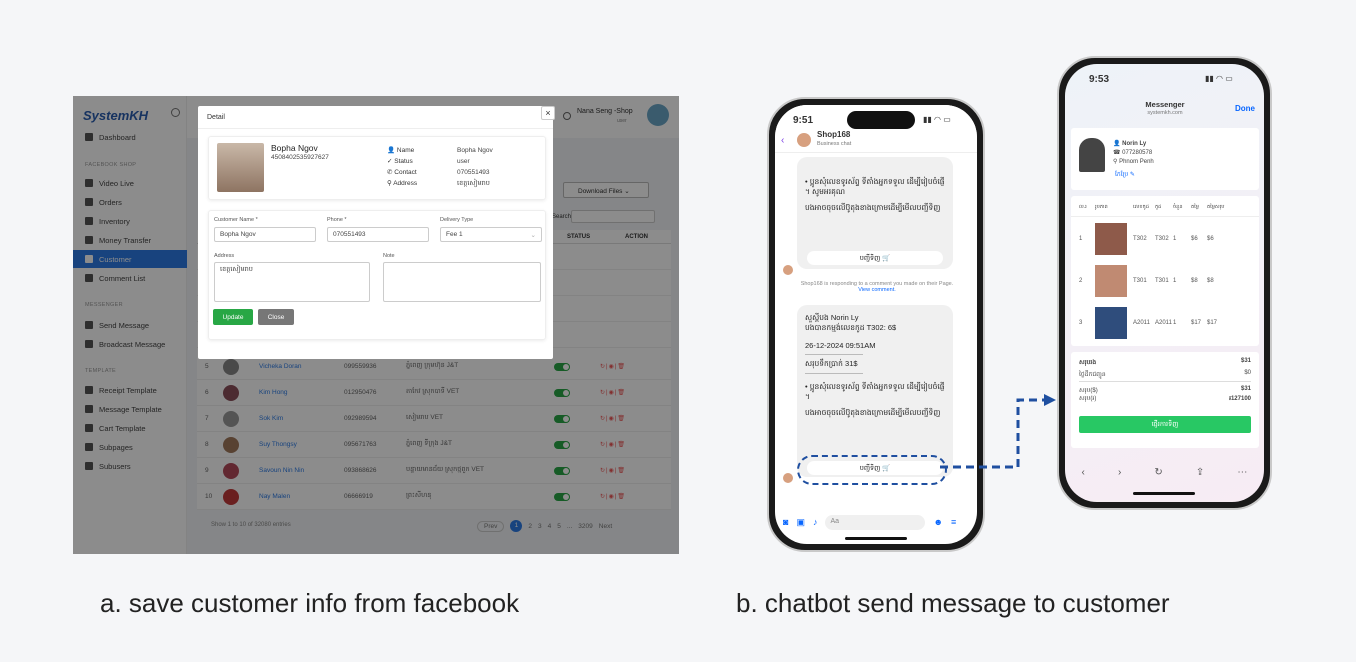  What do you see at coordinates (533, 235) in the screenshot?
I see `chevron-down-icon: ⌄` at bounding box center [533, 235].